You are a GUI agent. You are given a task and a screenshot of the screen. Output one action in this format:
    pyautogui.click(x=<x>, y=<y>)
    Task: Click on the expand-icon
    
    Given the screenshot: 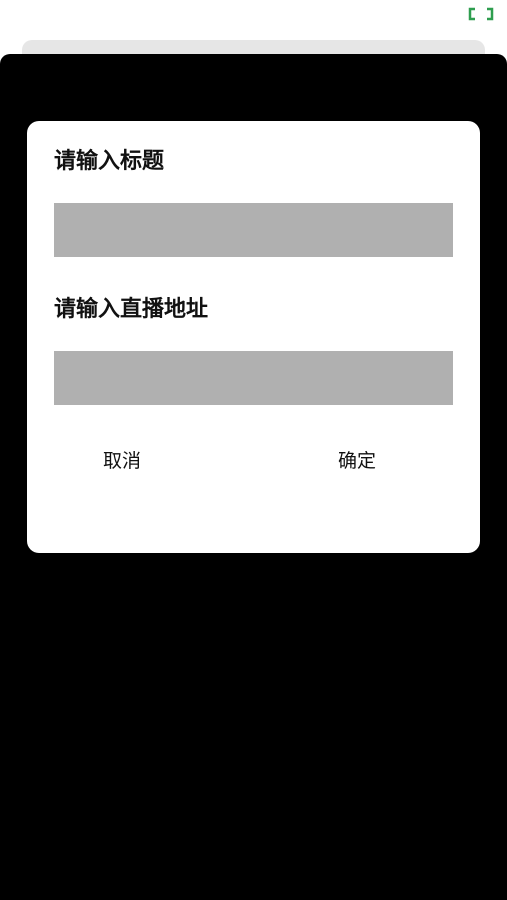 What is the action you would take?
    pyautogui.click(x=481, y=14)
    